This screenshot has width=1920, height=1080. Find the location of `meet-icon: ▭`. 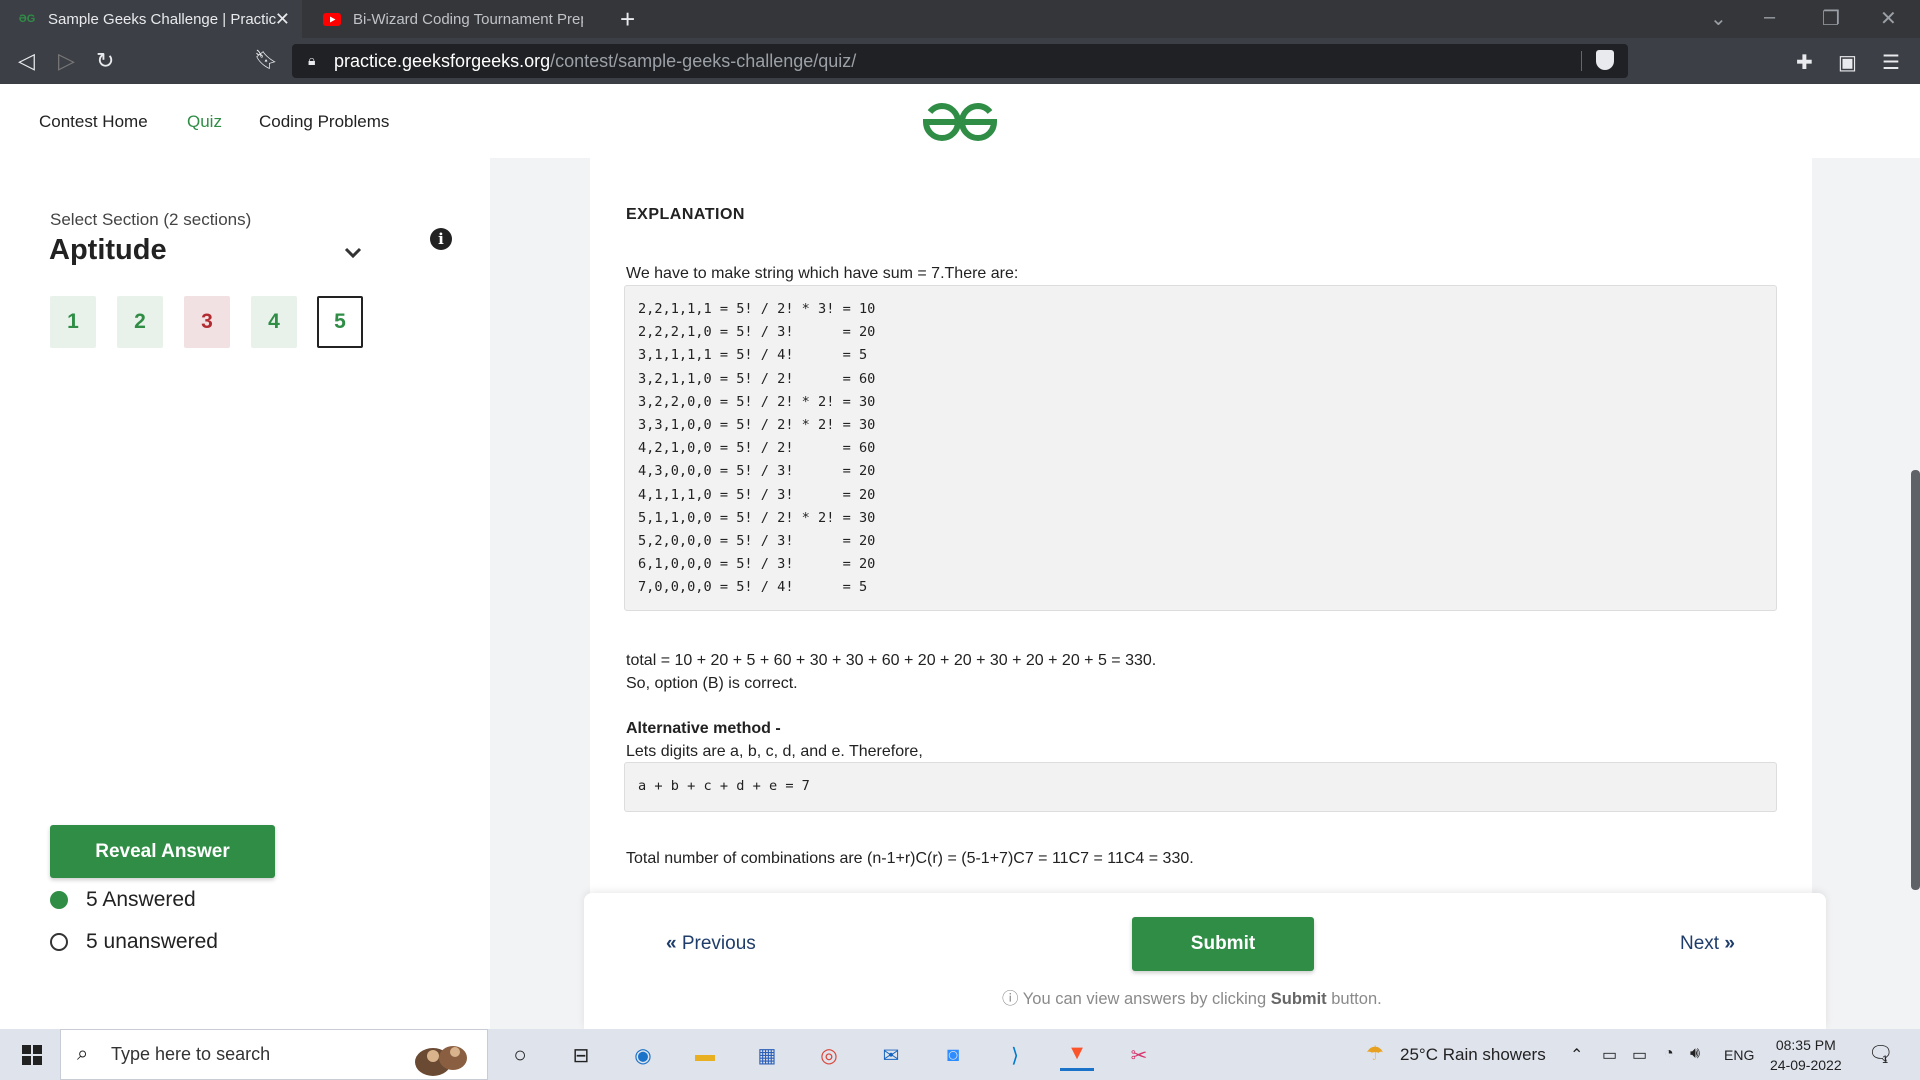

meet-icon: ▭ is located at coordinates (1609, 1055).